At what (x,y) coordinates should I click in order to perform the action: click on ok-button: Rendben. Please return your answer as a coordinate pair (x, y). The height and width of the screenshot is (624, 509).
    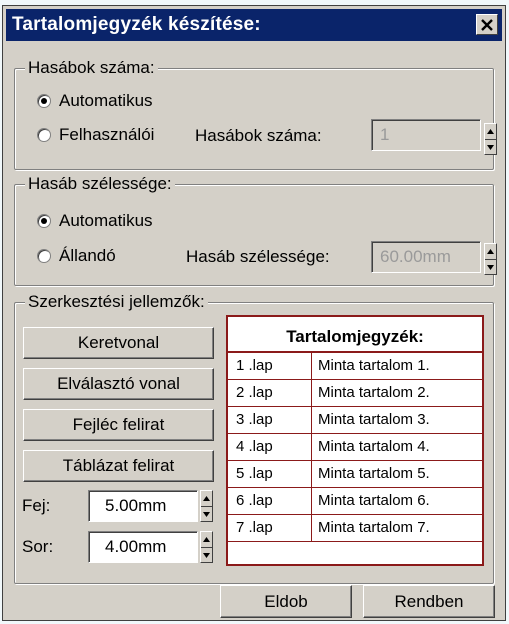
    Looking at the image, I should click on (429, 601).